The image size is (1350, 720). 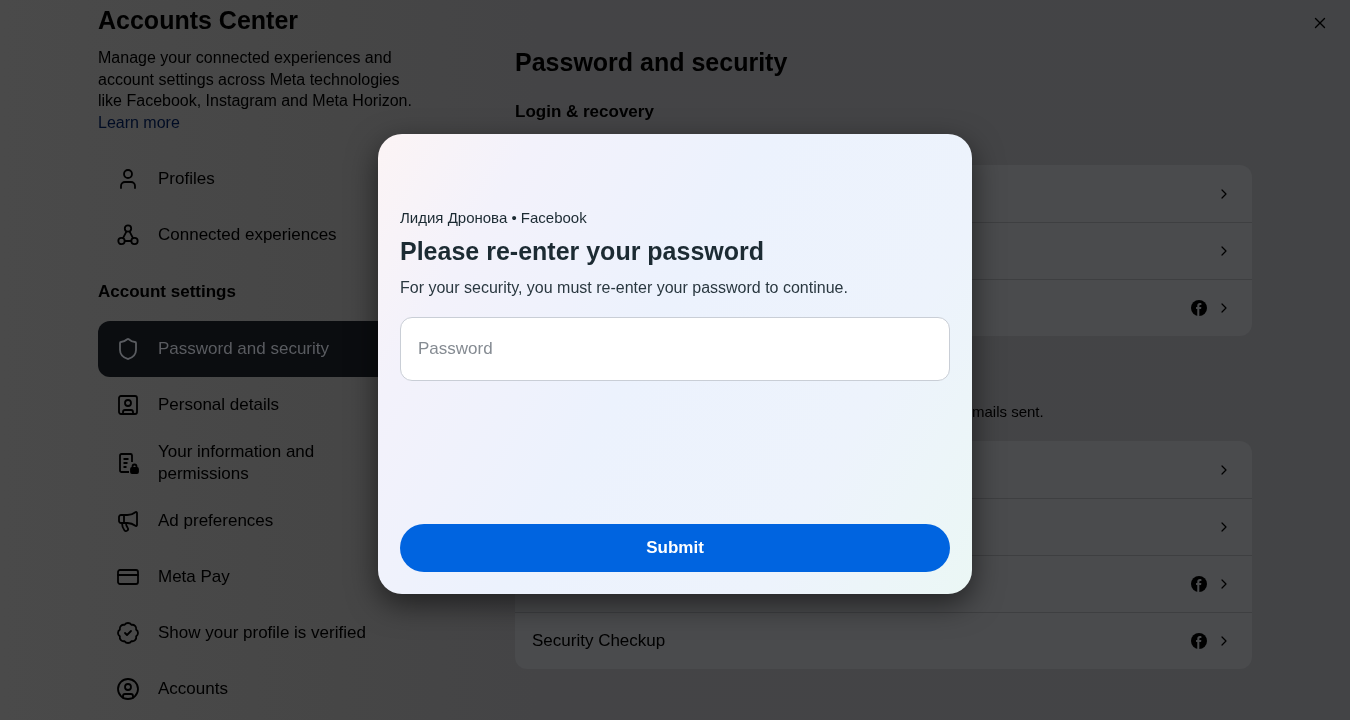 What do you see at coordinates (167, 292) in the screenshot?
I see `section-heading: Account settings` at bounding box center [167, 292].